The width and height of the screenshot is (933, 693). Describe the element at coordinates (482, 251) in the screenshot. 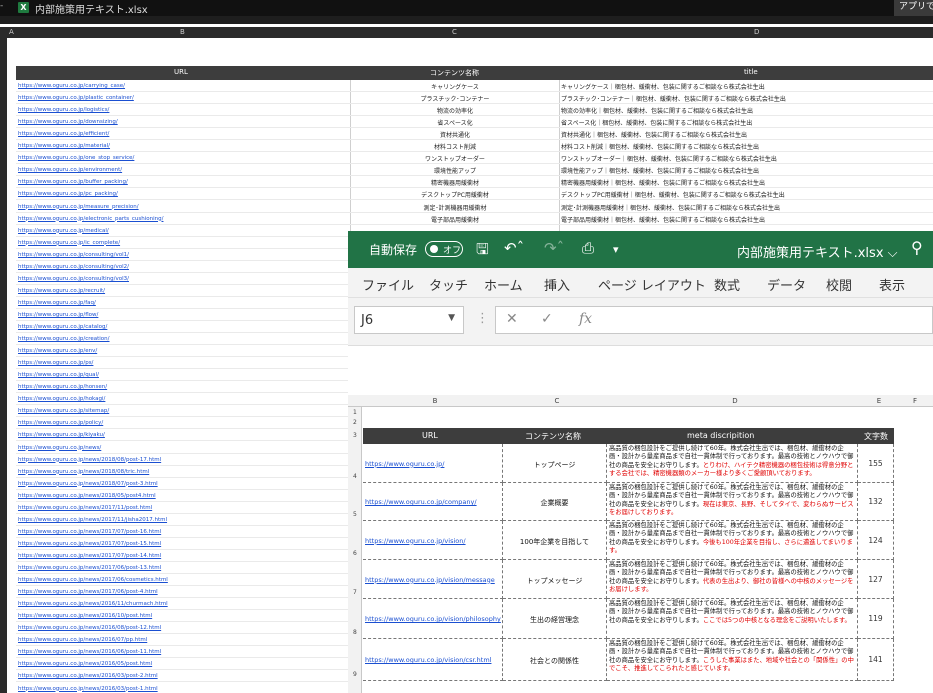

I see `save-icon: 🖫` at that location.